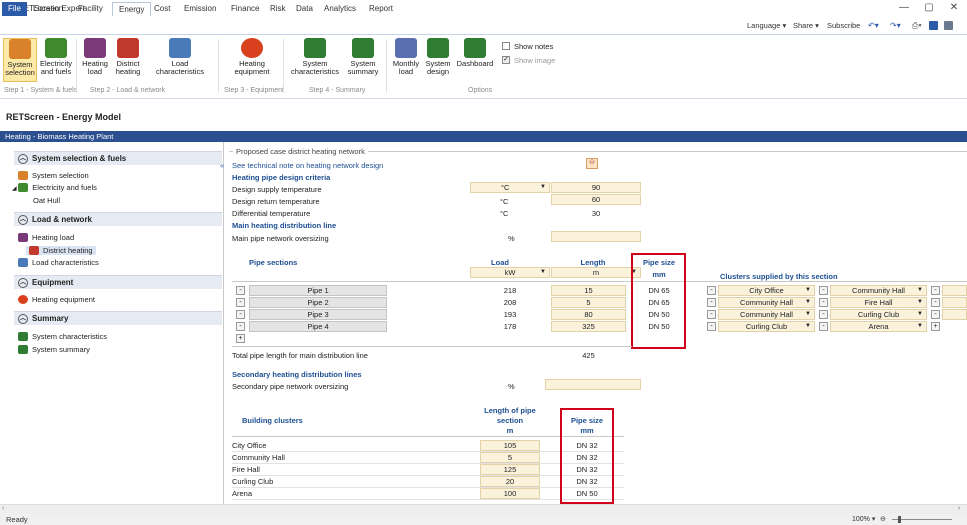 The width and height of the screenshot is (967, 525). Describe the element at coordinates (118, 219) in the screenshot. I see `nav-section-load-network: ︿ Load & network` at that location.